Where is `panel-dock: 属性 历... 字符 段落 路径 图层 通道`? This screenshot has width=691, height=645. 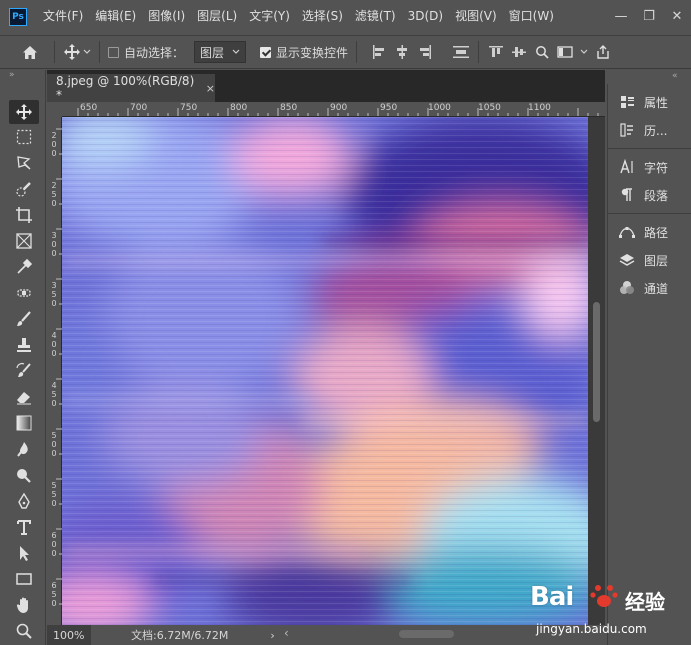
panel-dock: 属性 历... 字符 段落 路径 图层 通道 is located at coordinates (649, 364).